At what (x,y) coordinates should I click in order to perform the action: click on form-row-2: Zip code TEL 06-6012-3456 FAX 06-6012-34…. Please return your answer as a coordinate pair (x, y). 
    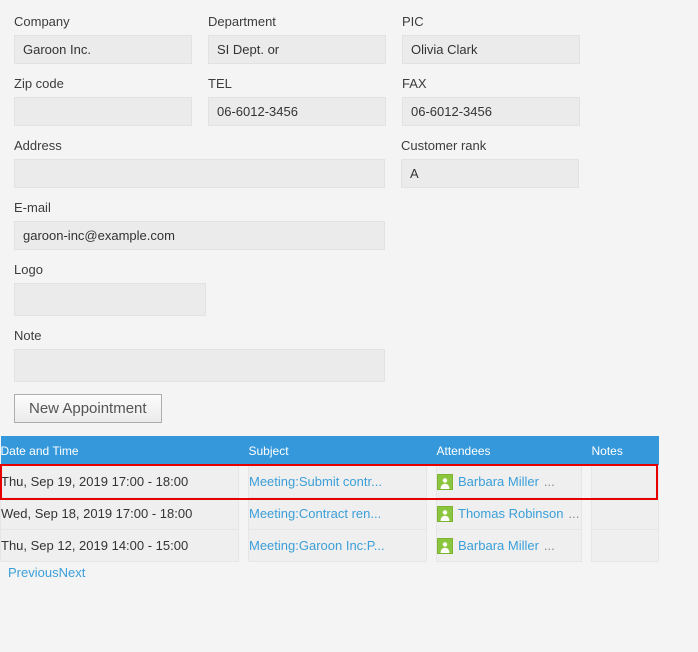
    Looking at the image, I should click on (349, 101).